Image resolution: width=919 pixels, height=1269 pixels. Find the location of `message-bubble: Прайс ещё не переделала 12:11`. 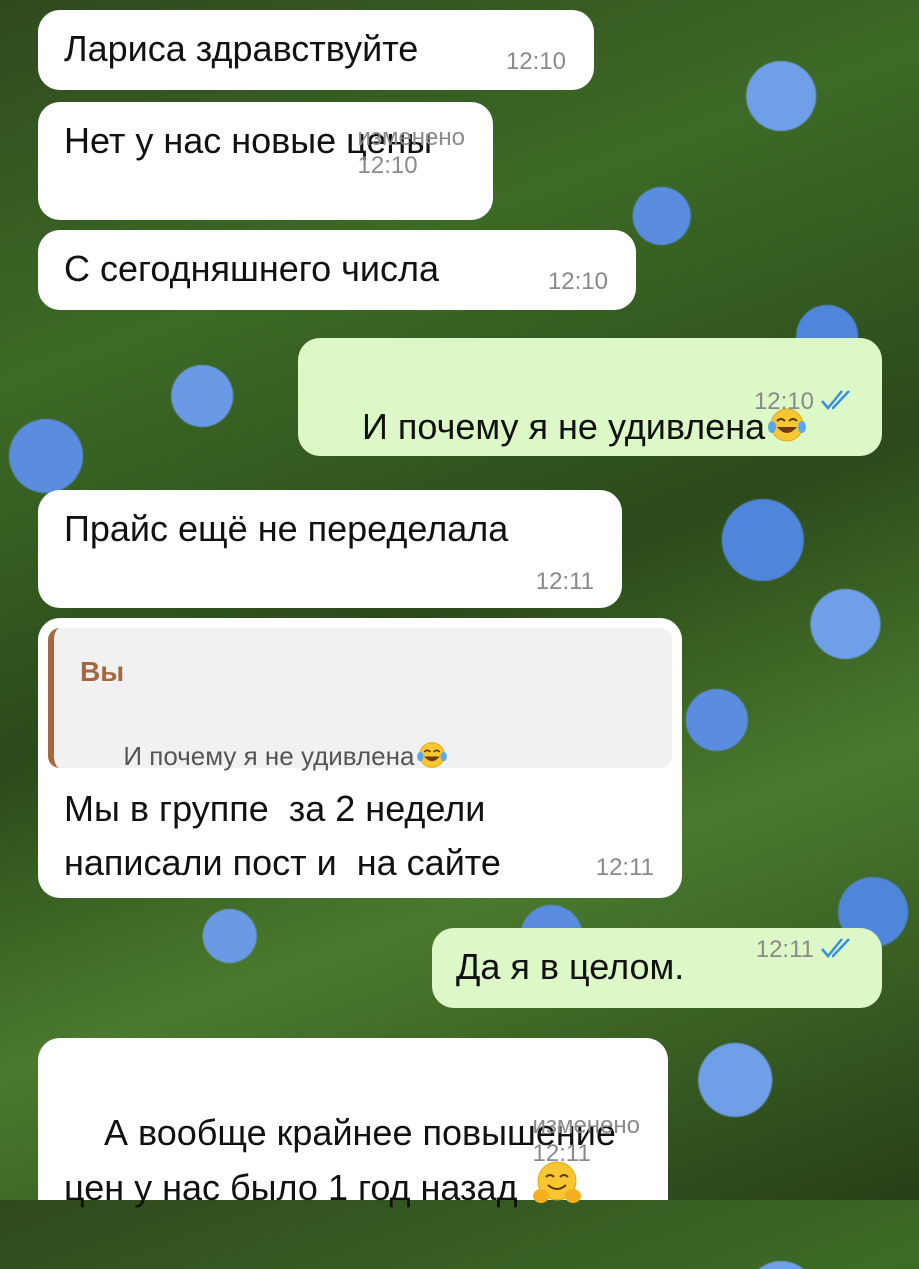

message-bubble: Прайс ещё не переделала 12:11 is located at coordinates (330, 549).